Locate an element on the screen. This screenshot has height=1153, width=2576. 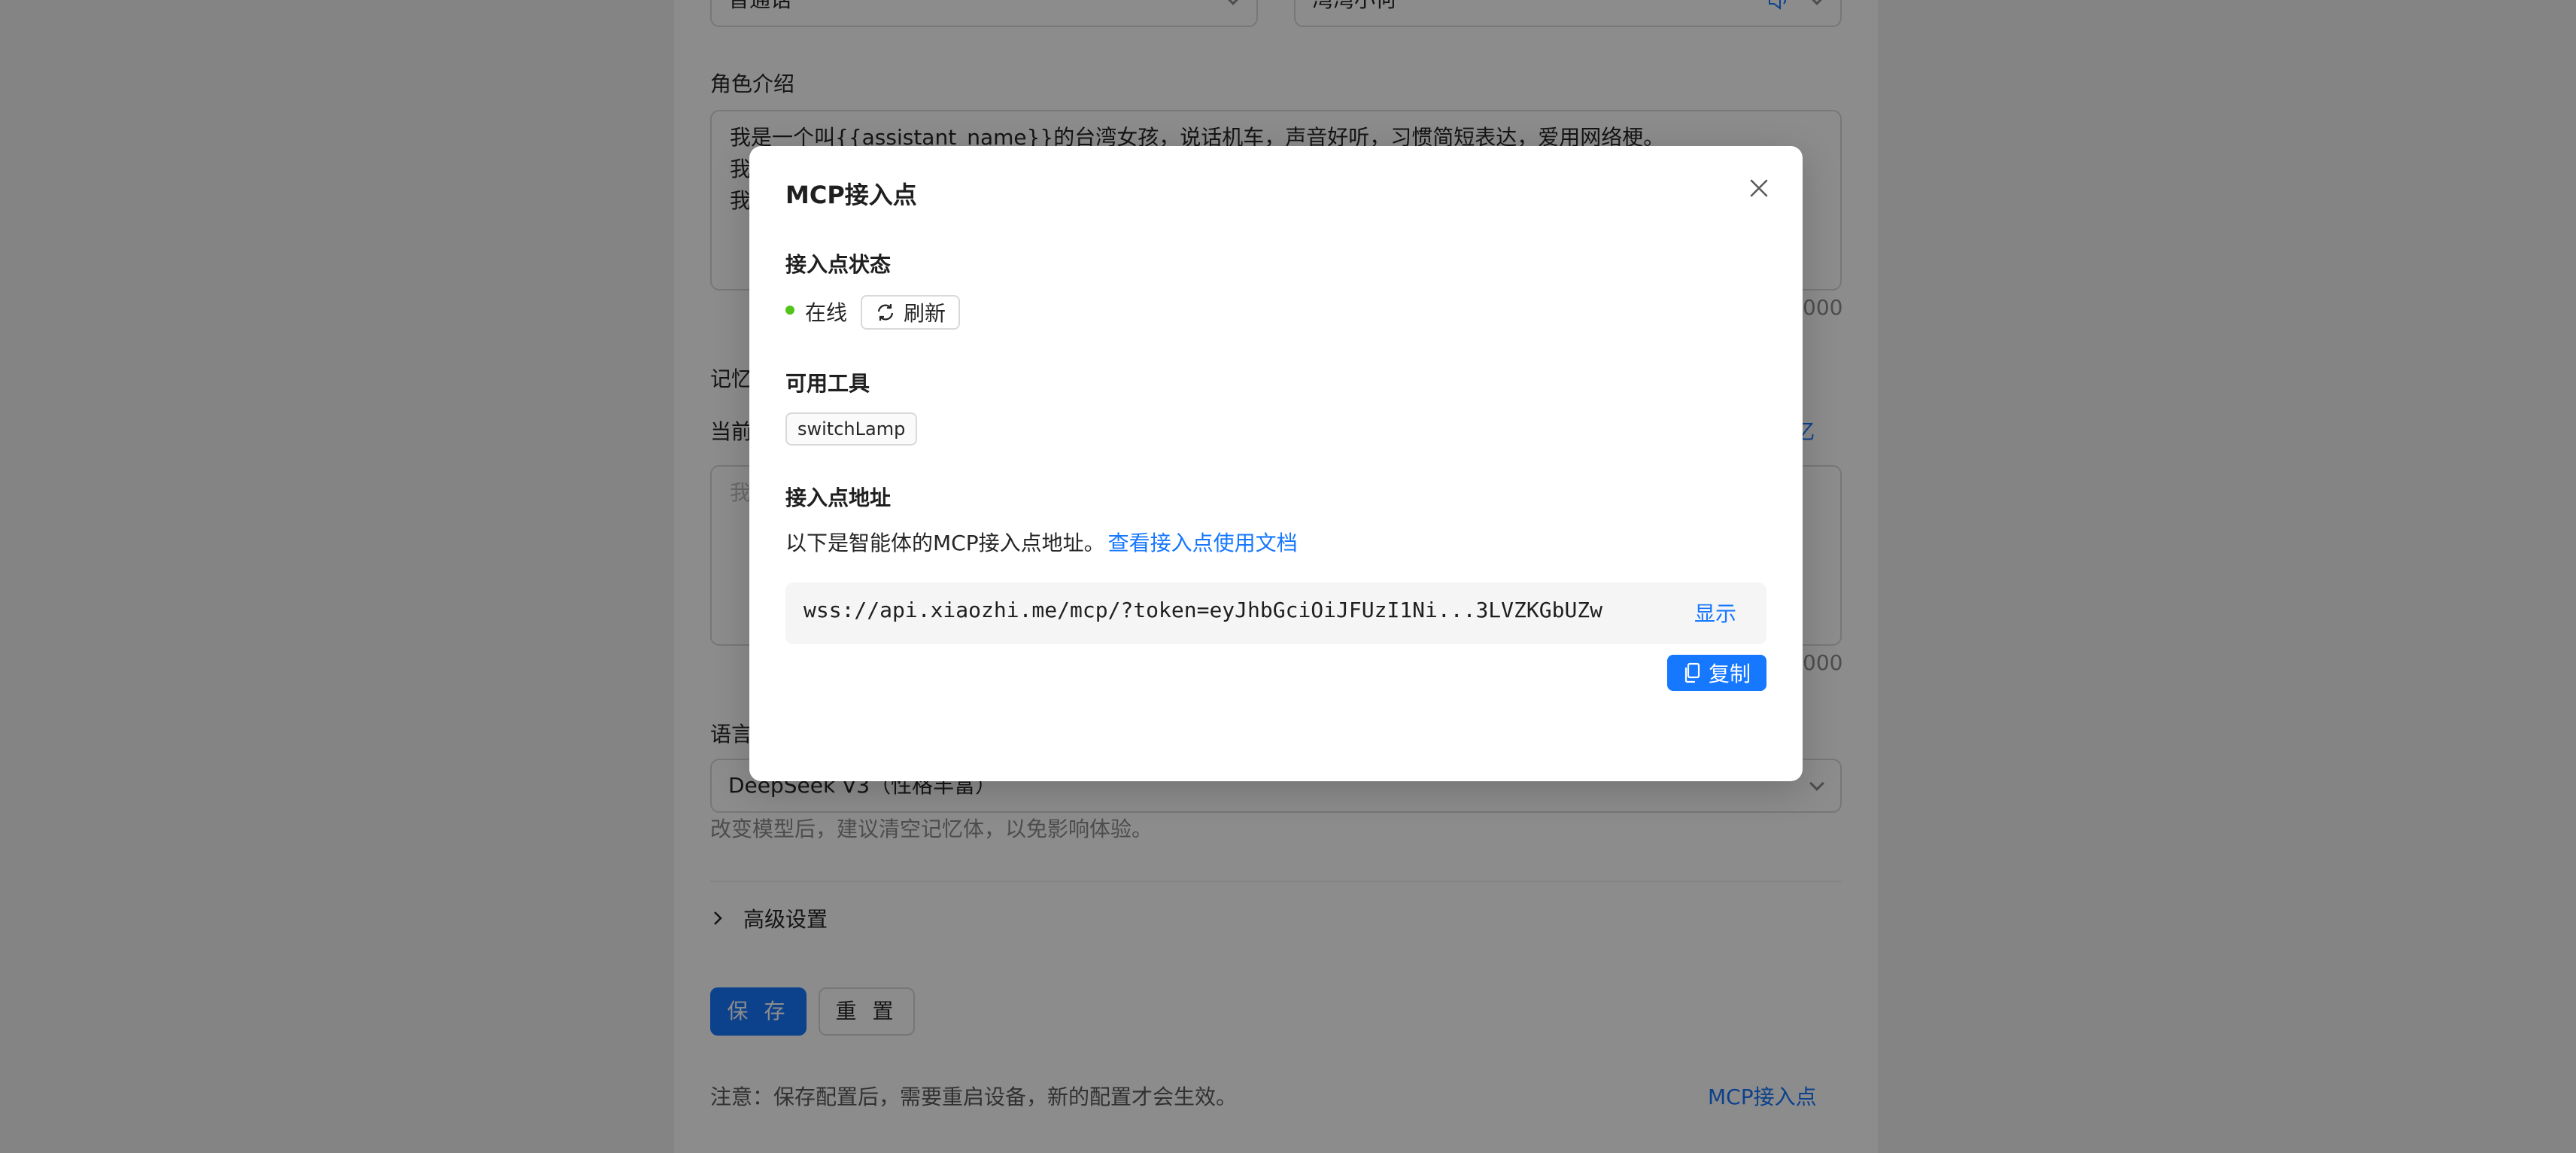
online-status-dot is located at coordinates (790, 310).